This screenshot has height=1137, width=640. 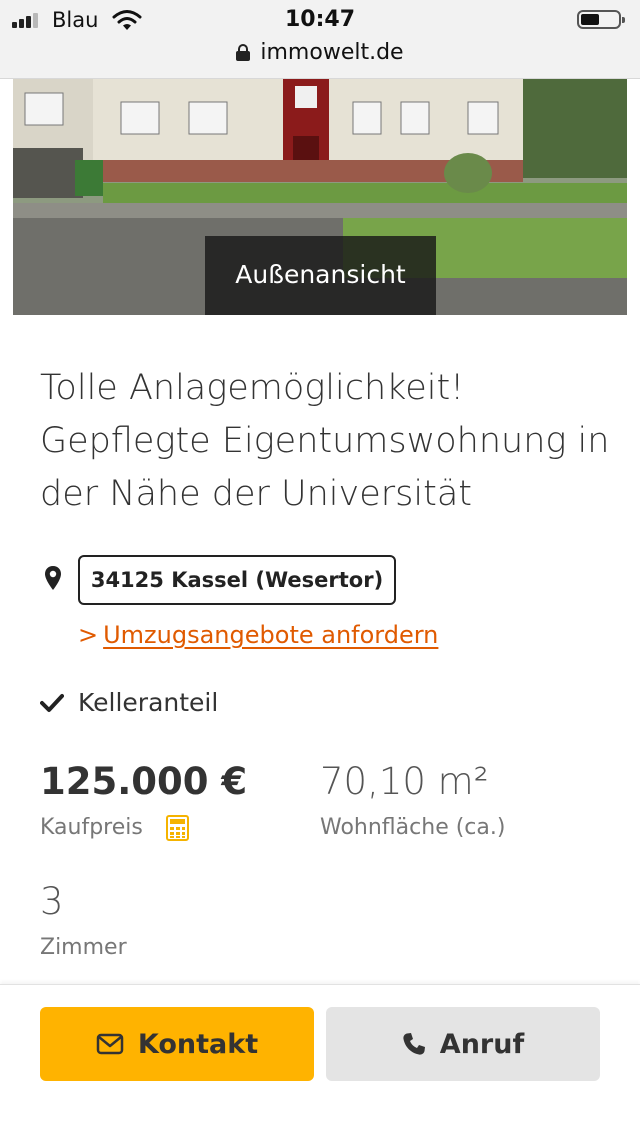 I want to click on location-button: 34125 Kassel (Wesertor), so click(x=237, y=580).